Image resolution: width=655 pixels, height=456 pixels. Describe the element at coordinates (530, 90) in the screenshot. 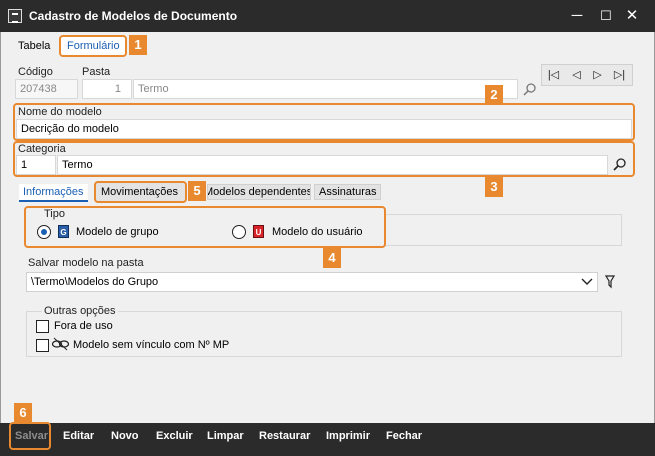

I see `pasta-search-icon` at that location.